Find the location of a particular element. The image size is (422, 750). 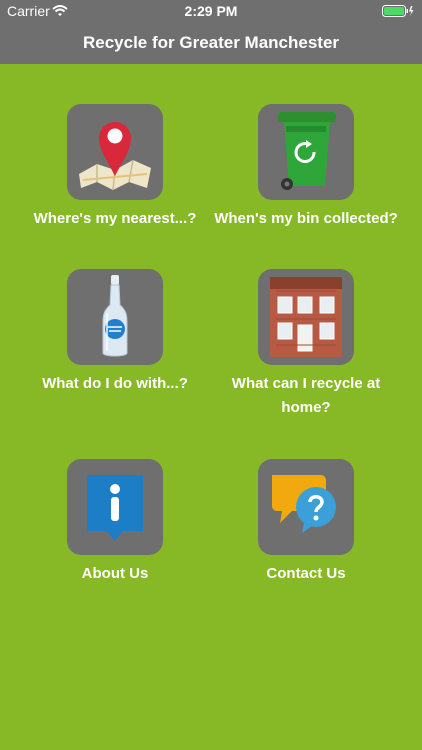

recycle-at-home-label: What can I recycle at home? is located at coordinates (306, 396).